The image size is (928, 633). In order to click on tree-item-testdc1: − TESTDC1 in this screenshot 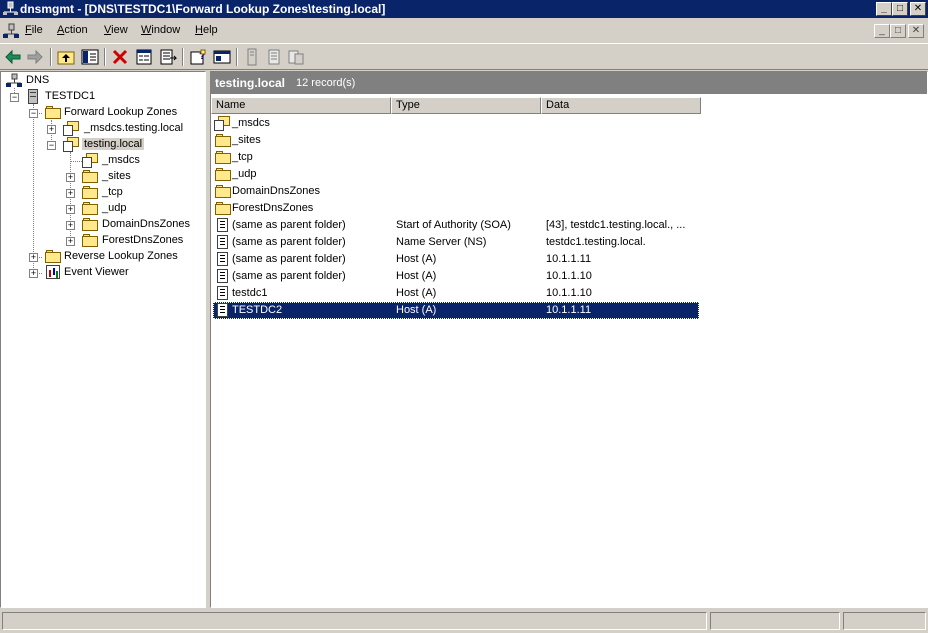, I will do `click(103, 97)`.